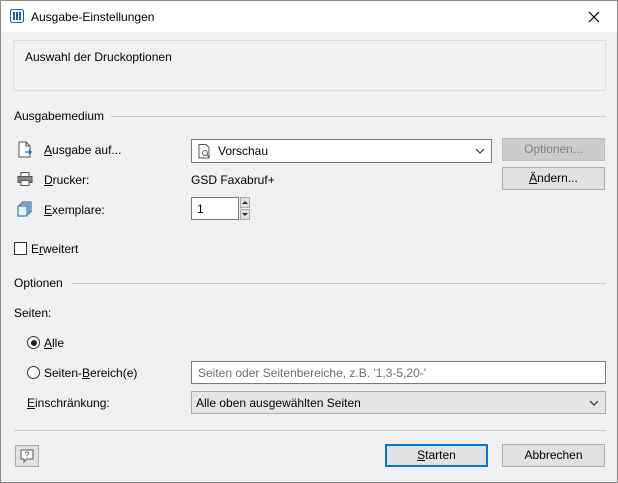 The image size is (618, 483). I want to click on alle-radio, so click(33, 342).